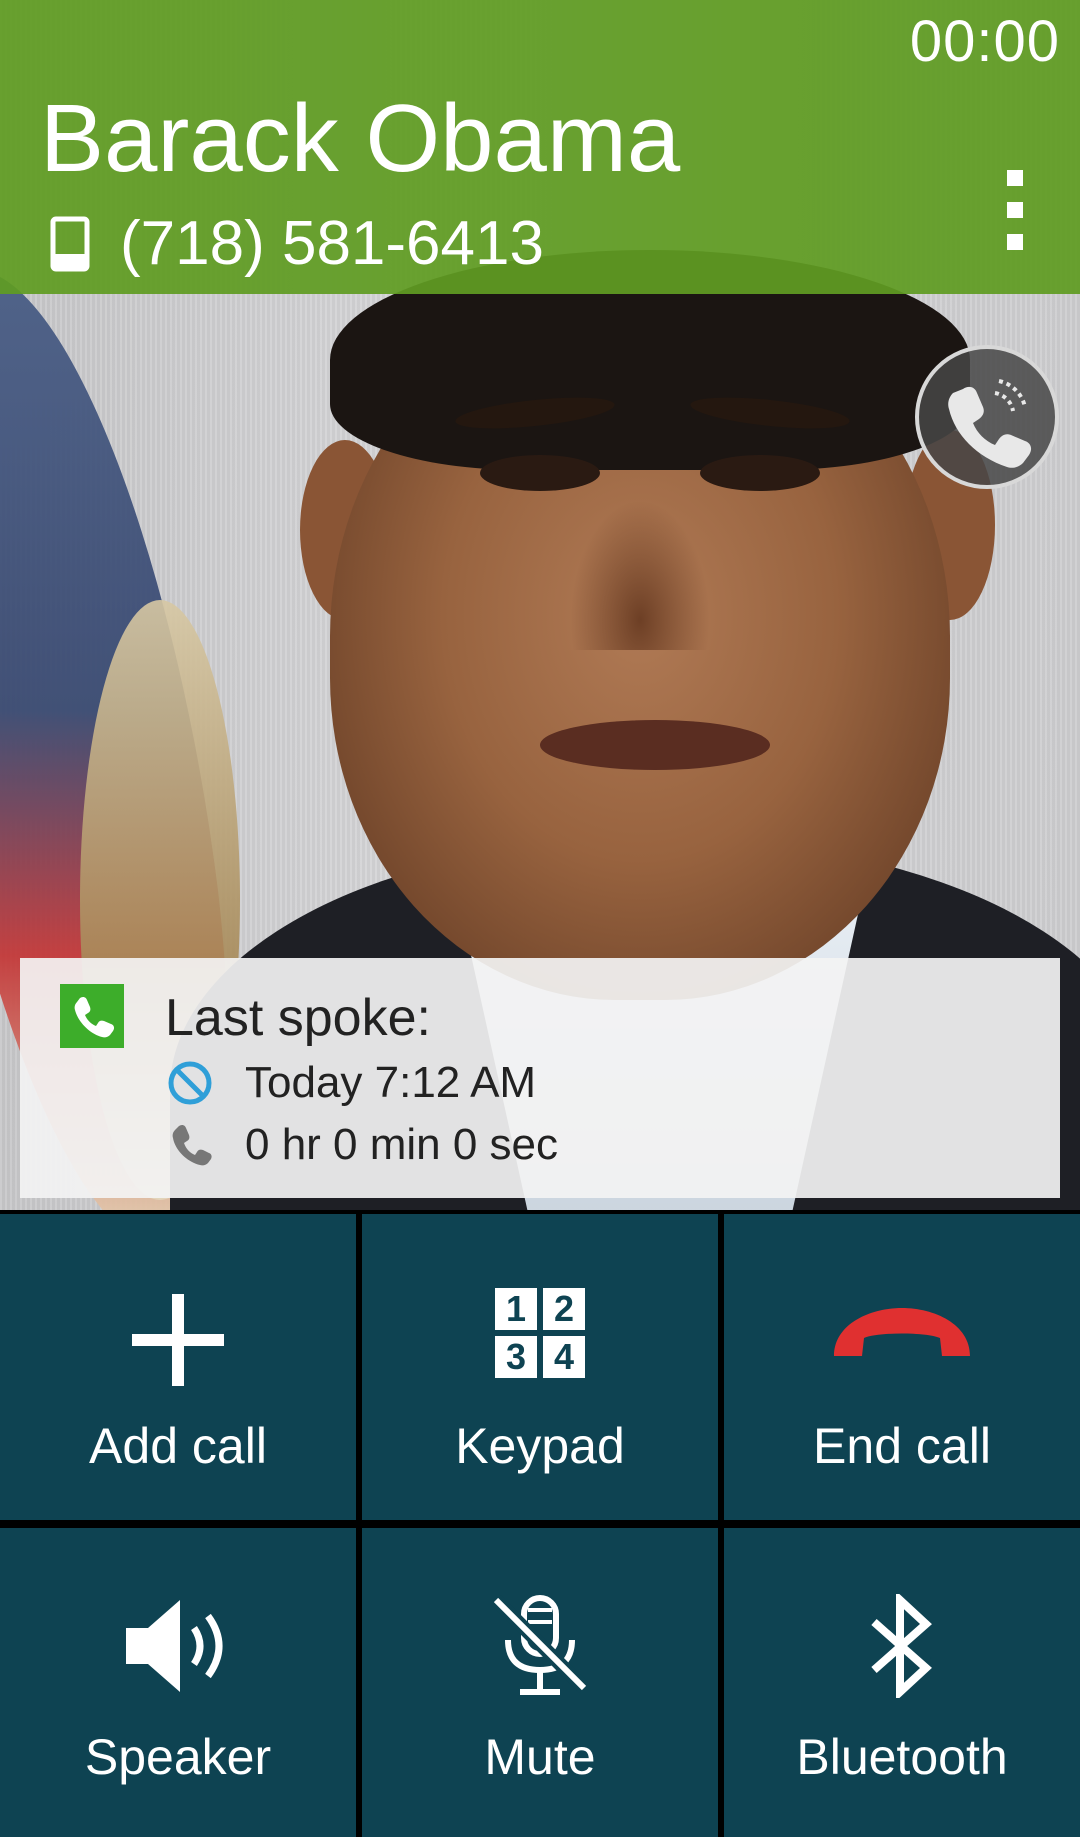 The height and width of the screenshot is (1837, 1080). Describe the element at coordinates (70, 243) in the screenshot. I see `mobile-phone-icon` at that location.